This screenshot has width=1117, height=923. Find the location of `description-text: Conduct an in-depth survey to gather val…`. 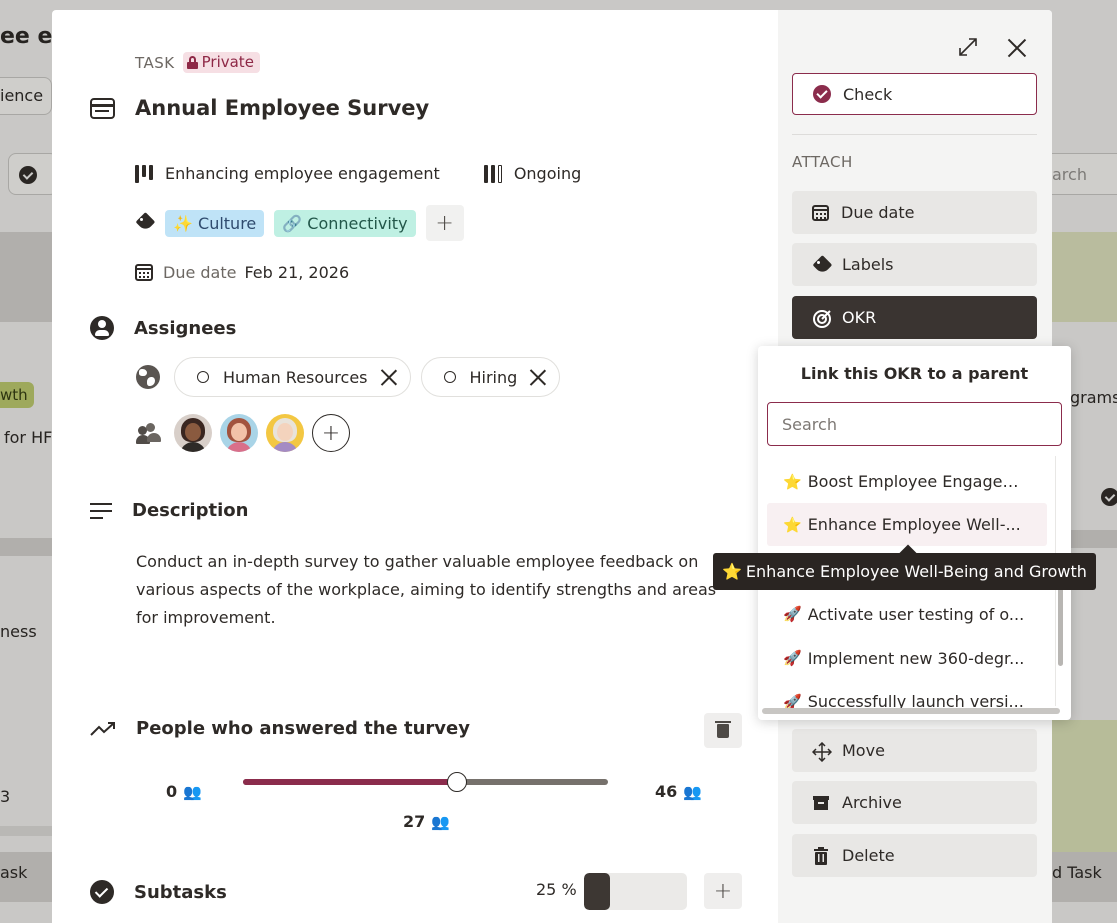

description-text: Conduct an in-depth survey to gather val… is located at coordinates (436, 590).